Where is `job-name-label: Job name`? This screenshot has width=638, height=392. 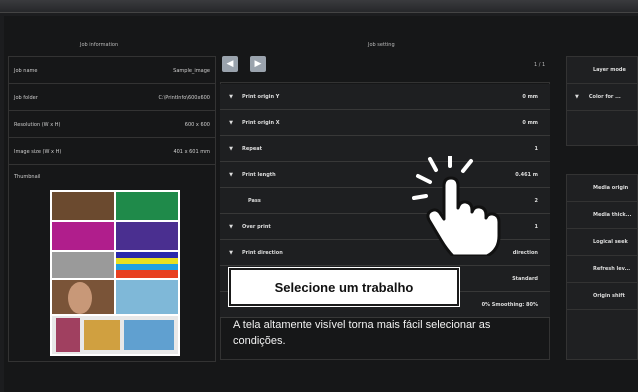
job-name-label: Job name is located at coordinates (26, 70).